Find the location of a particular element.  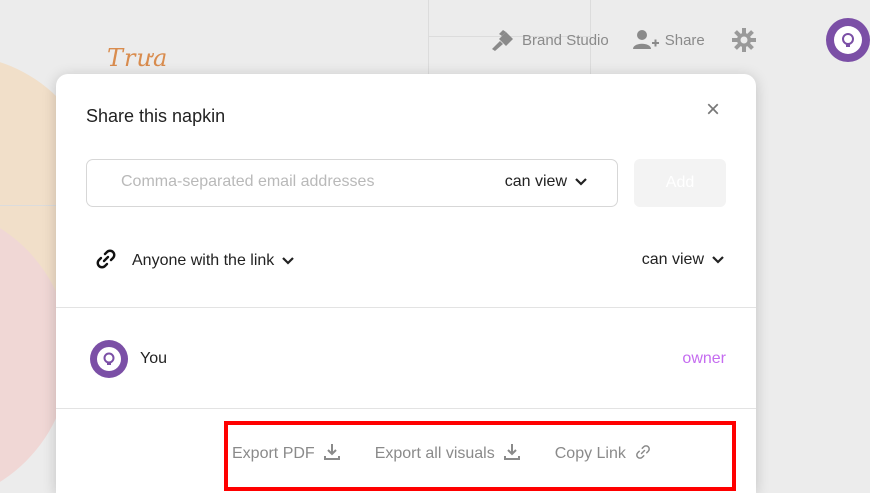

link-icon is located at coordinates (106, 261).